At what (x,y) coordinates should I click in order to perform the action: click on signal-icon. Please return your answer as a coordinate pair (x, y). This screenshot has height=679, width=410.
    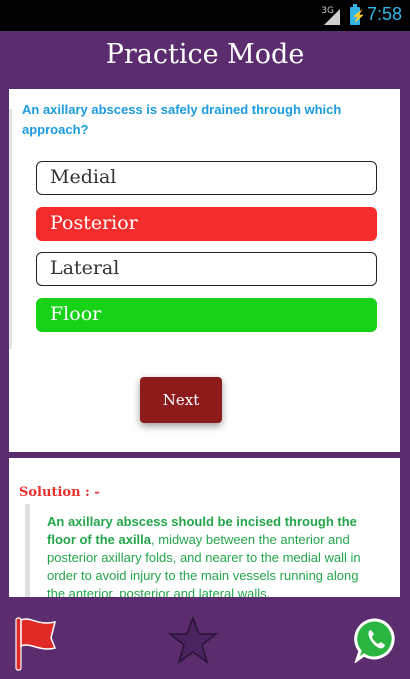
    Looking at the image, I should click on (332, 17).